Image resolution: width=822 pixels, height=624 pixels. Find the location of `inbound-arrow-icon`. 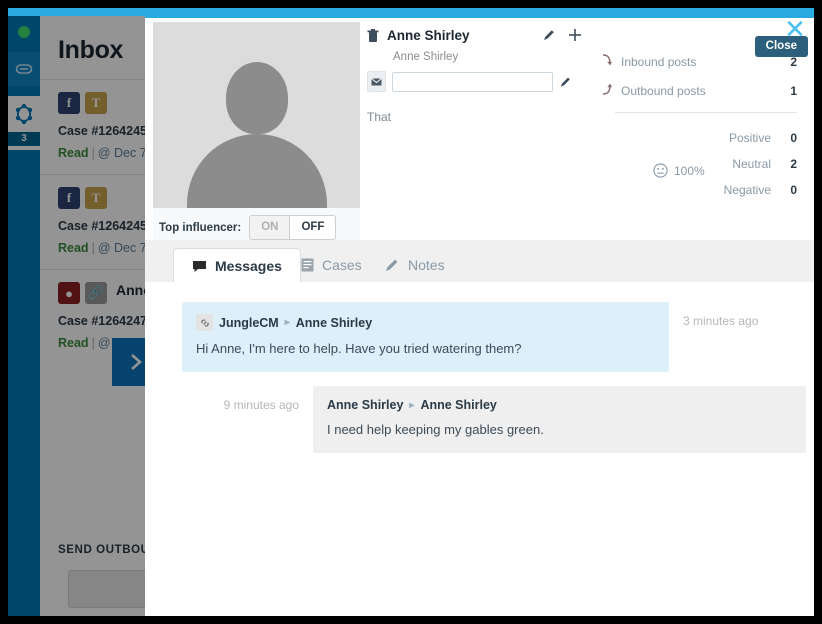

inbound-arrow-icon is located at coordinates (611, 61).